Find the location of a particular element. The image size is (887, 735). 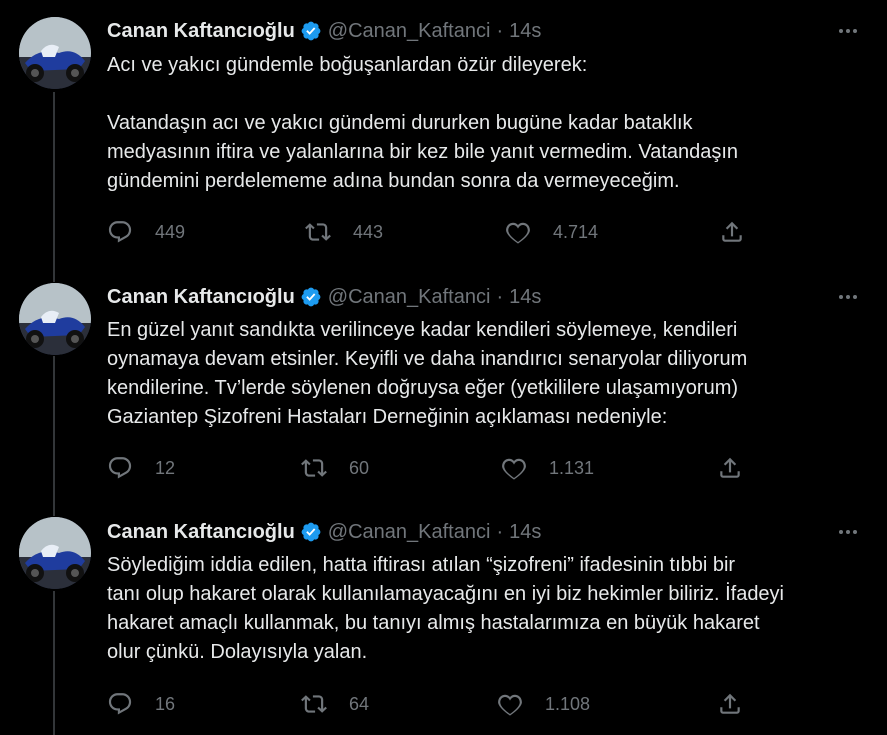

like-count: 1.108 is located at coordinates (568, 703).